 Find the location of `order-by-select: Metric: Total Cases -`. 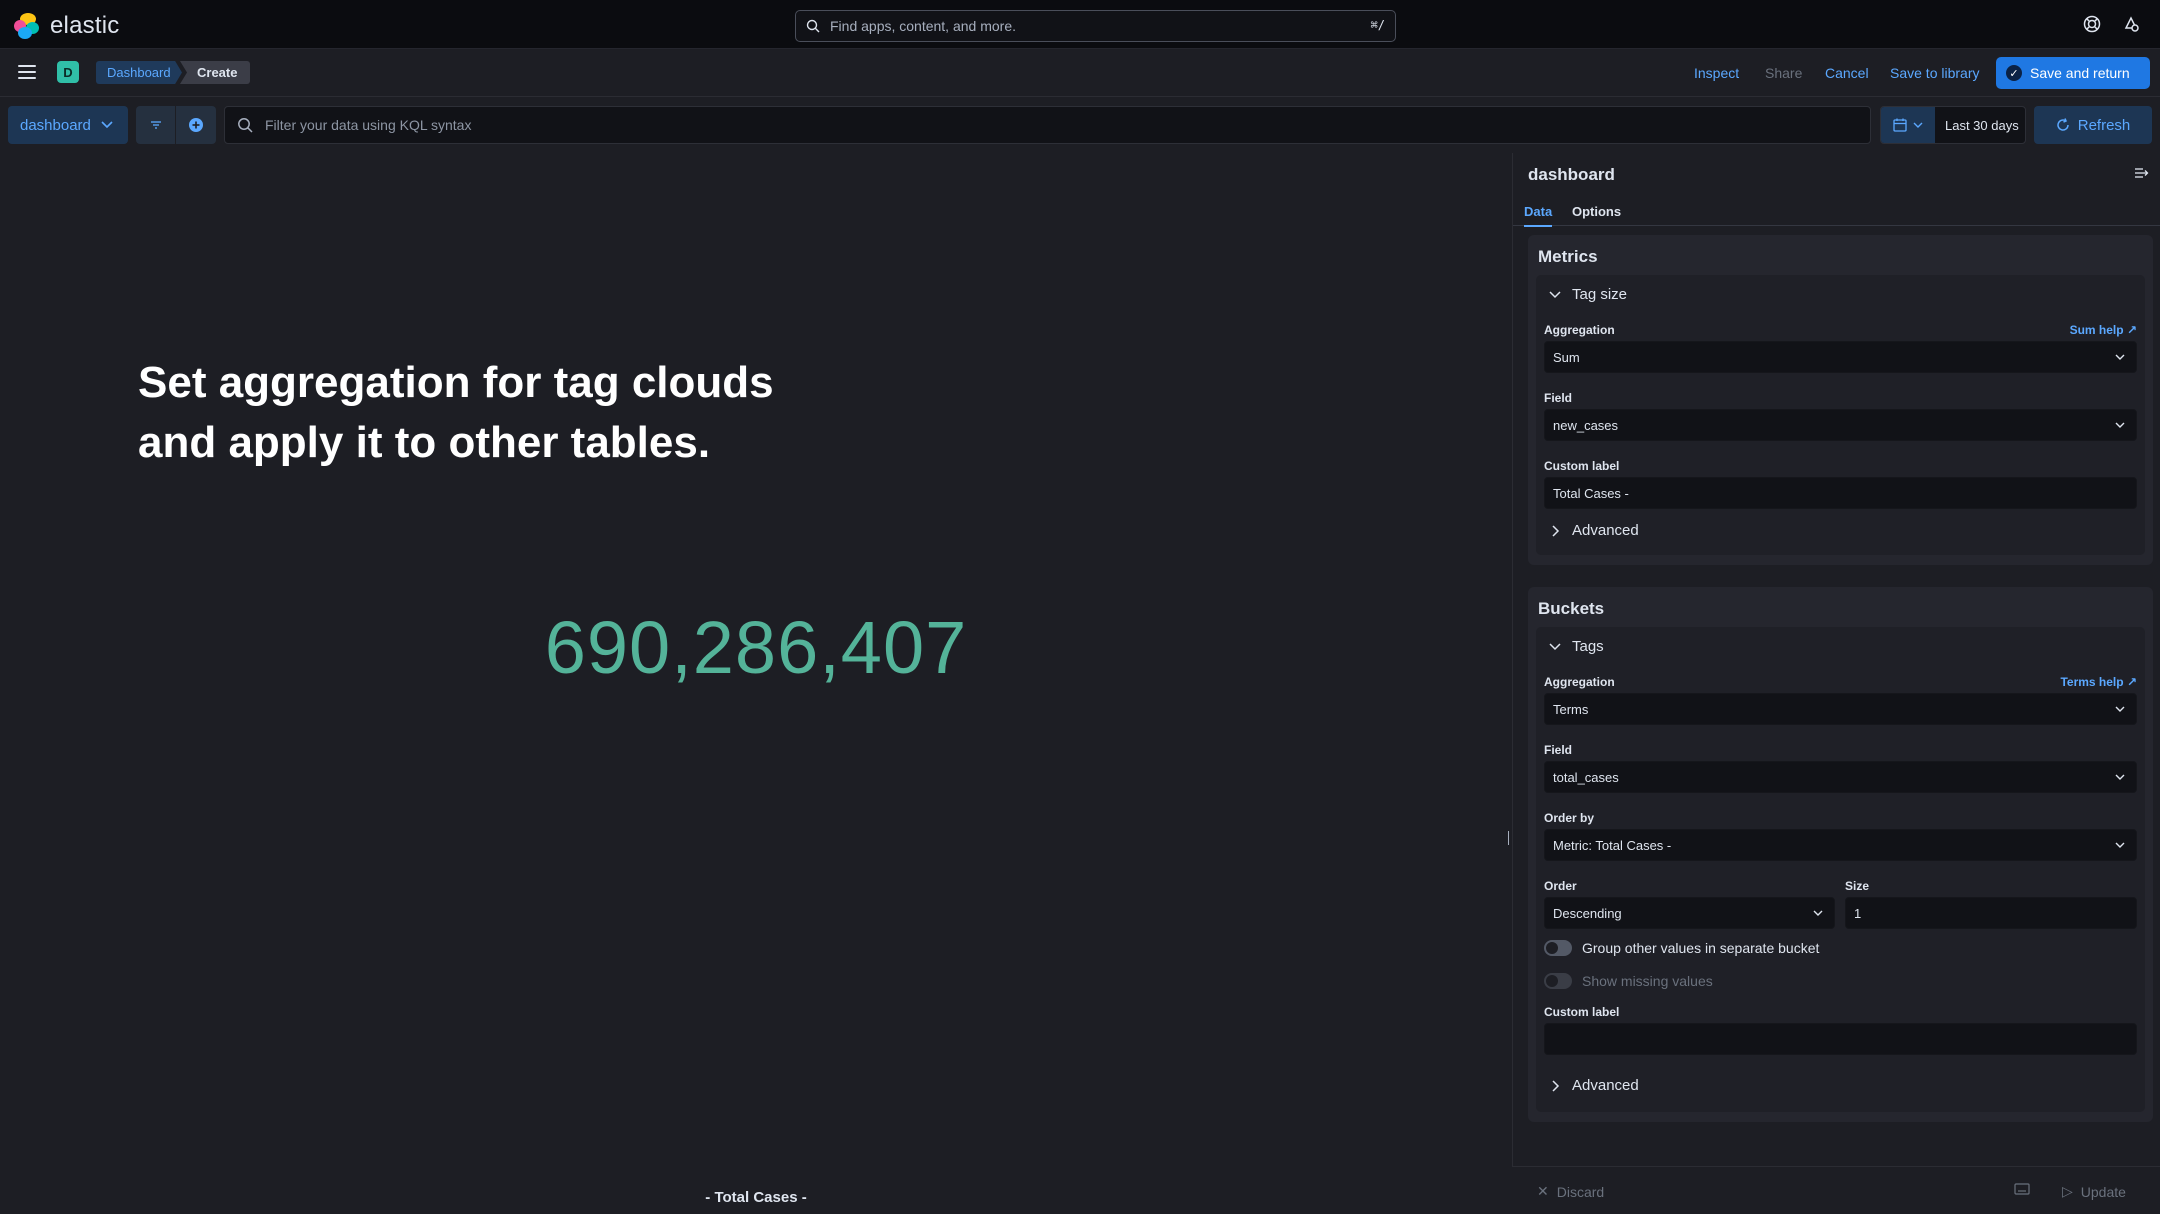

order-by-select: Metric: Total Cases - is located at coordinates (1840, 845).